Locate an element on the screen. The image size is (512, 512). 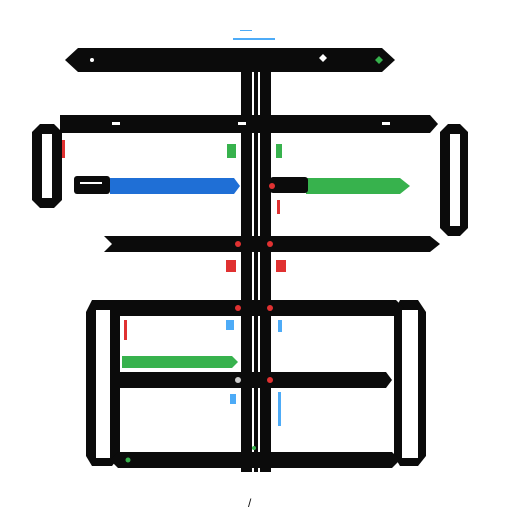
fourth-bar is located at coordinates (258, 308).